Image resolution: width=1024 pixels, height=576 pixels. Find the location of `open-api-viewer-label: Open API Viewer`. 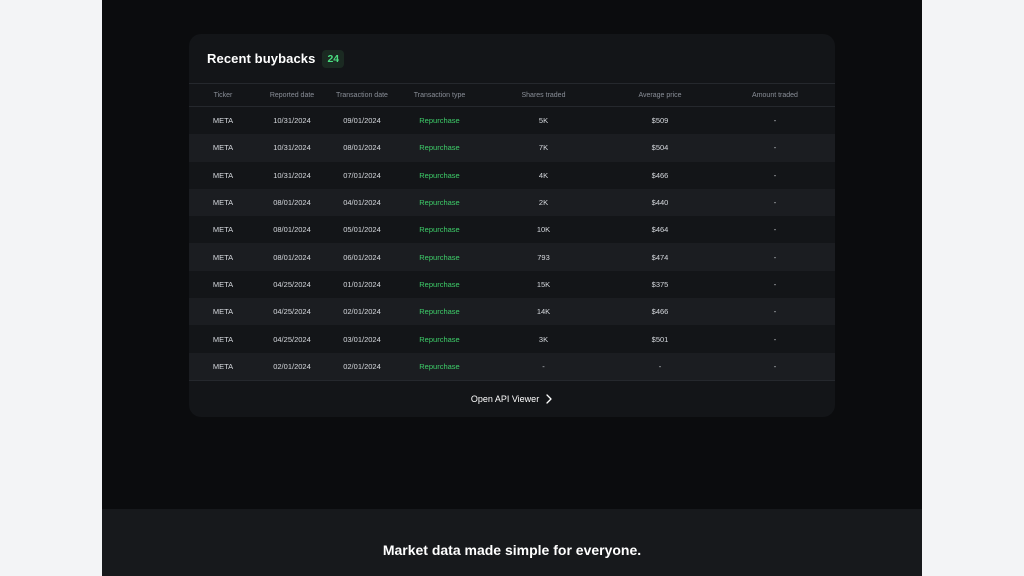

open-api-viewer-label: Open API Viewer is located at coordinates (505, 399).